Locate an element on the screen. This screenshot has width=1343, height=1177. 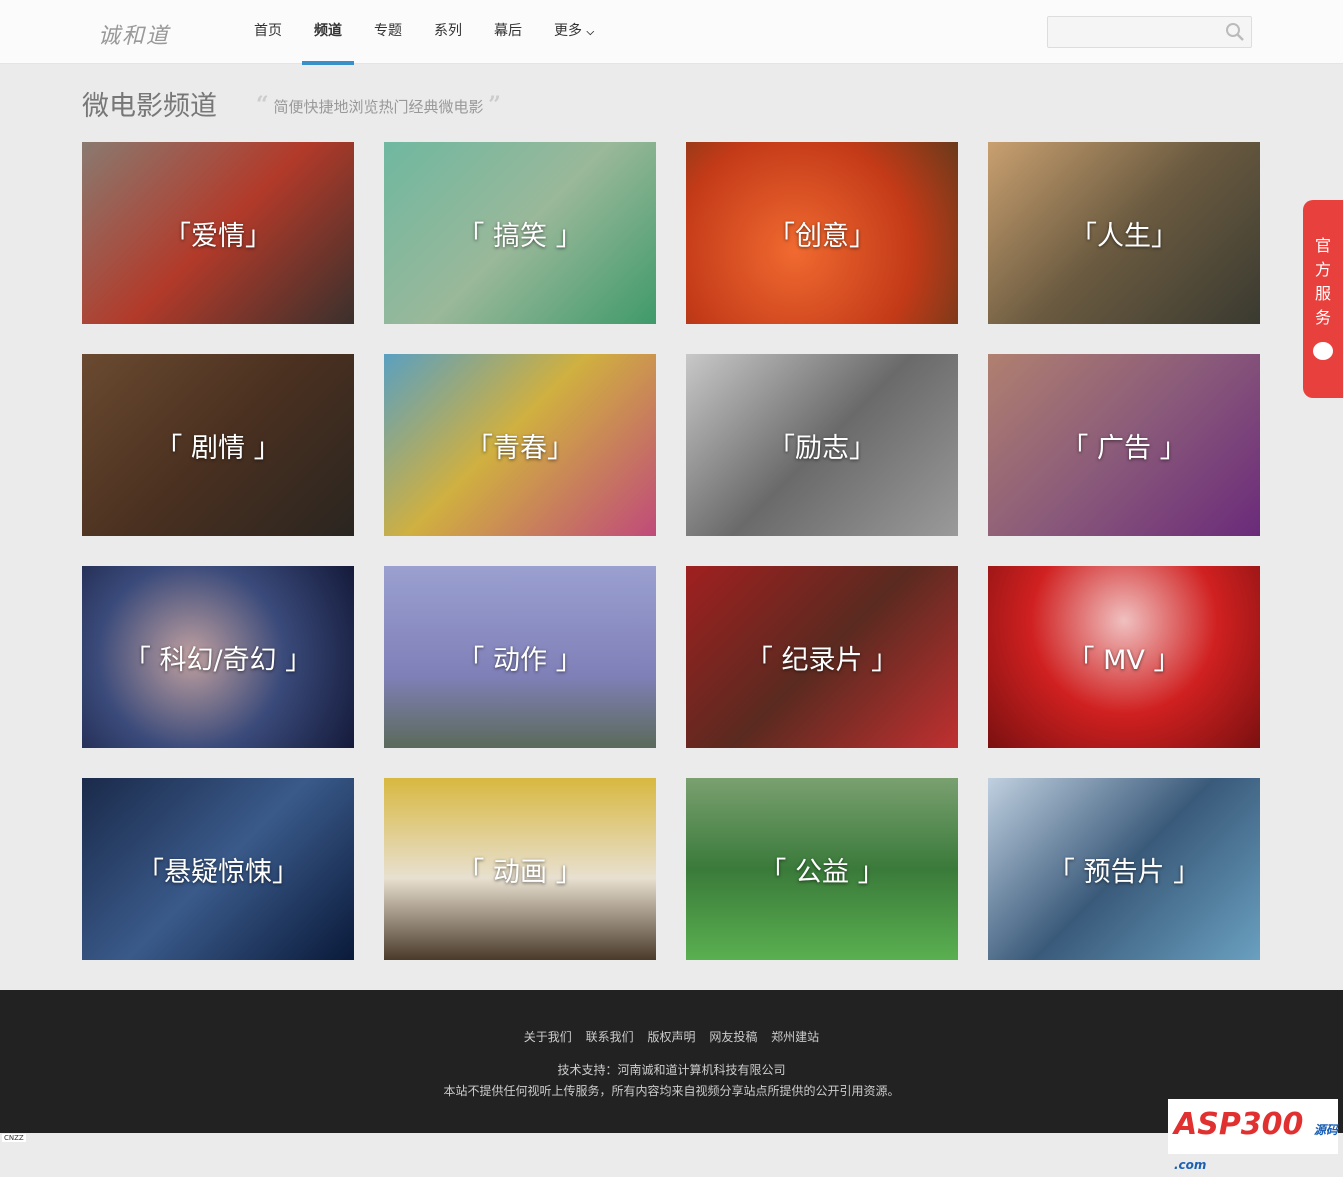
footer-link-about: 关于我们 is located at coordinates (548, 1037).